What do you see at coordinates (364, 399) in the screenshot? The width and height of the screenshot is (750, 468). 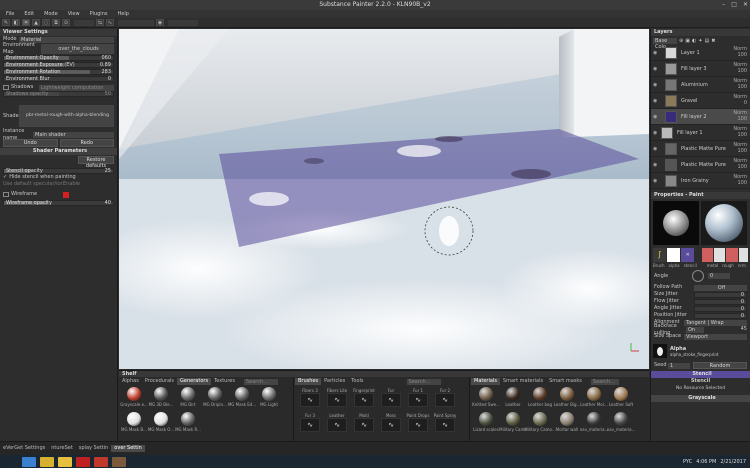 I see `brush-item: Fingerprint ∿` at bounding box center [364, 399].